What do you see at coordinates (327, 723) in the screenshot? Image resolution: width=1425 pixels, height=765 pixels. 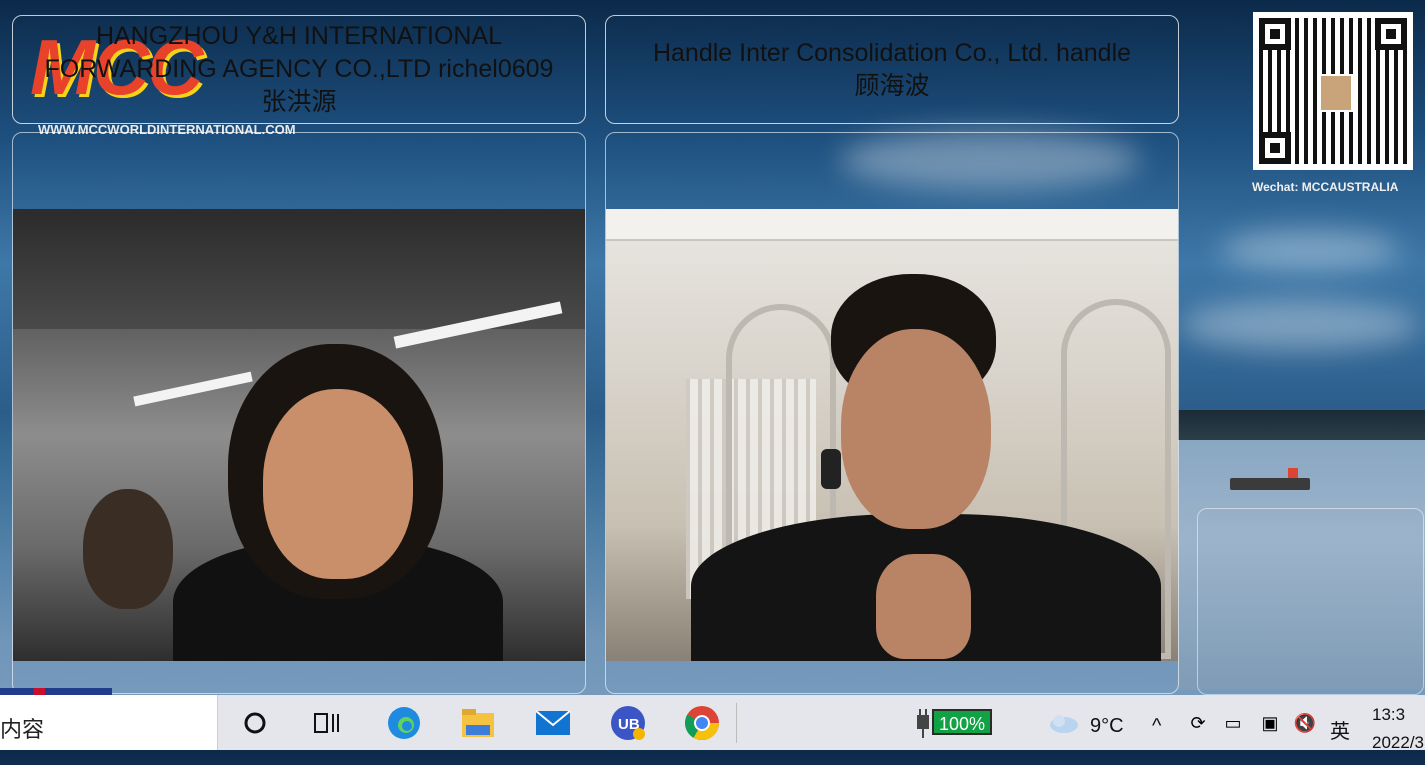 I see `task-view-icon` at bounding box center [327, 723].